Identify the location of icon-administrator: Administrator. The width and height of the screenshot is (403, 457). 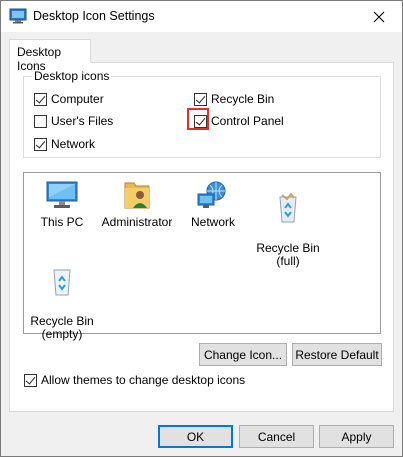
(137, 204).